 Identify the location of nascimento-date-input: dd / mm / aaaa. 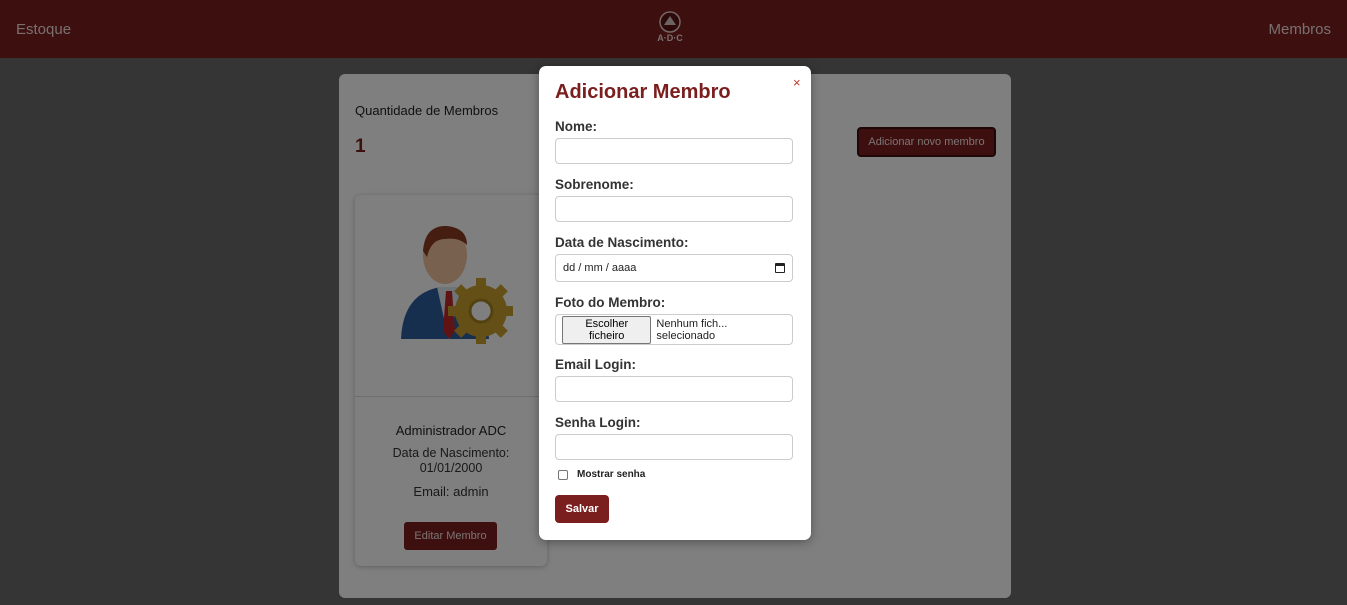
(674, 268).